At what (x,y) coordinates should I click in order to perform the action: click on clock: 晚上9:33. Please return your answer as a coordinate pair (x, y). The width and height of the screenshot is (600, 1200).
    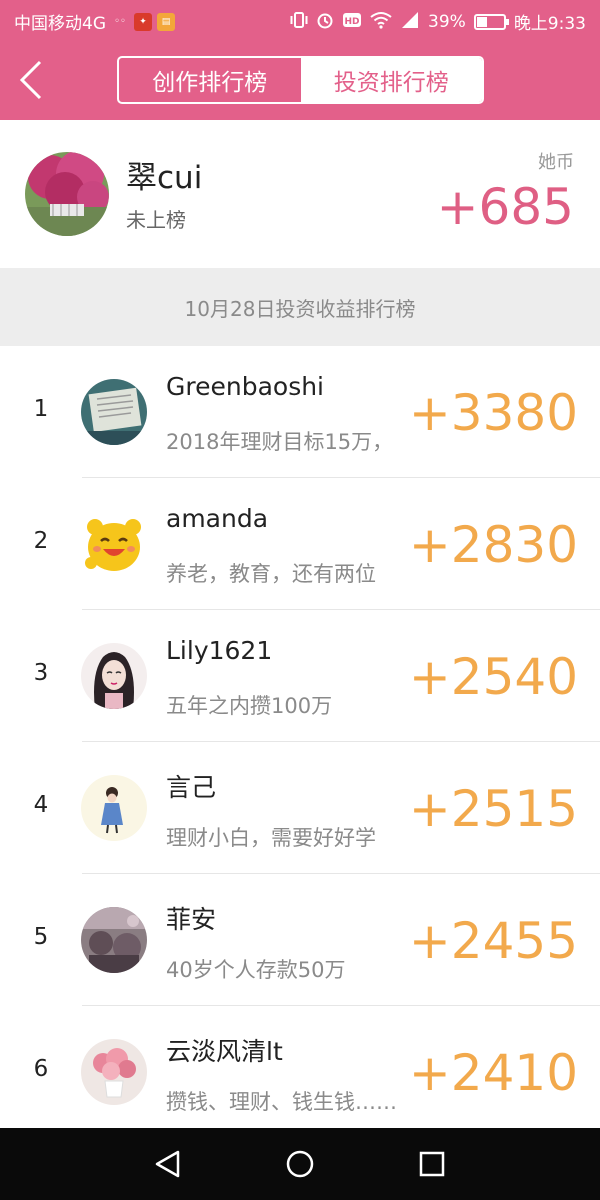
    Looking at the image, I should click on (549, 24).